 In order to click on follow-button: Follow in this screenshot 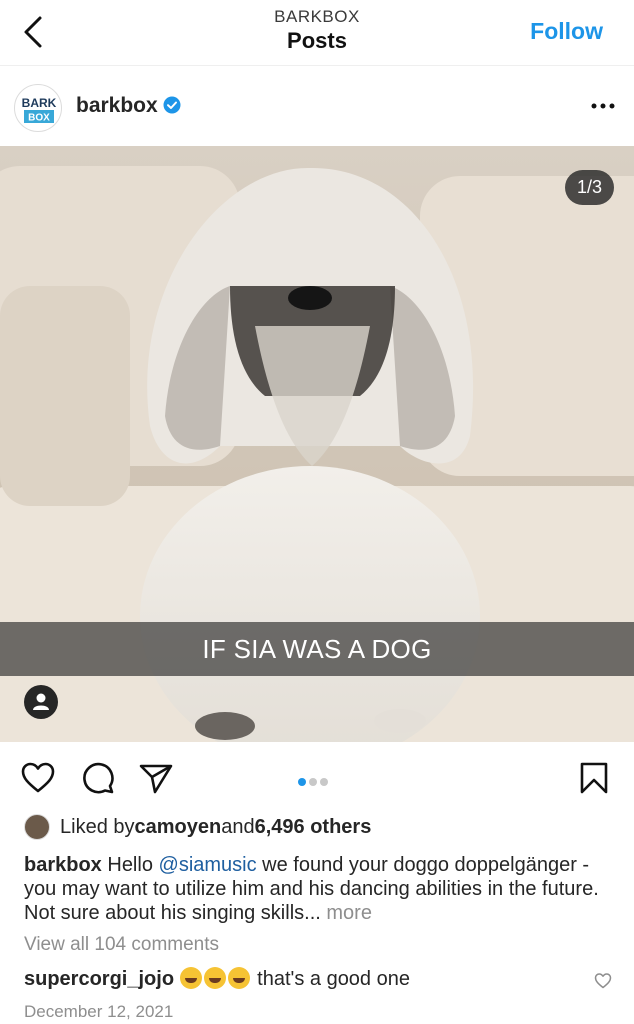, I will do `click(566, 31)`.